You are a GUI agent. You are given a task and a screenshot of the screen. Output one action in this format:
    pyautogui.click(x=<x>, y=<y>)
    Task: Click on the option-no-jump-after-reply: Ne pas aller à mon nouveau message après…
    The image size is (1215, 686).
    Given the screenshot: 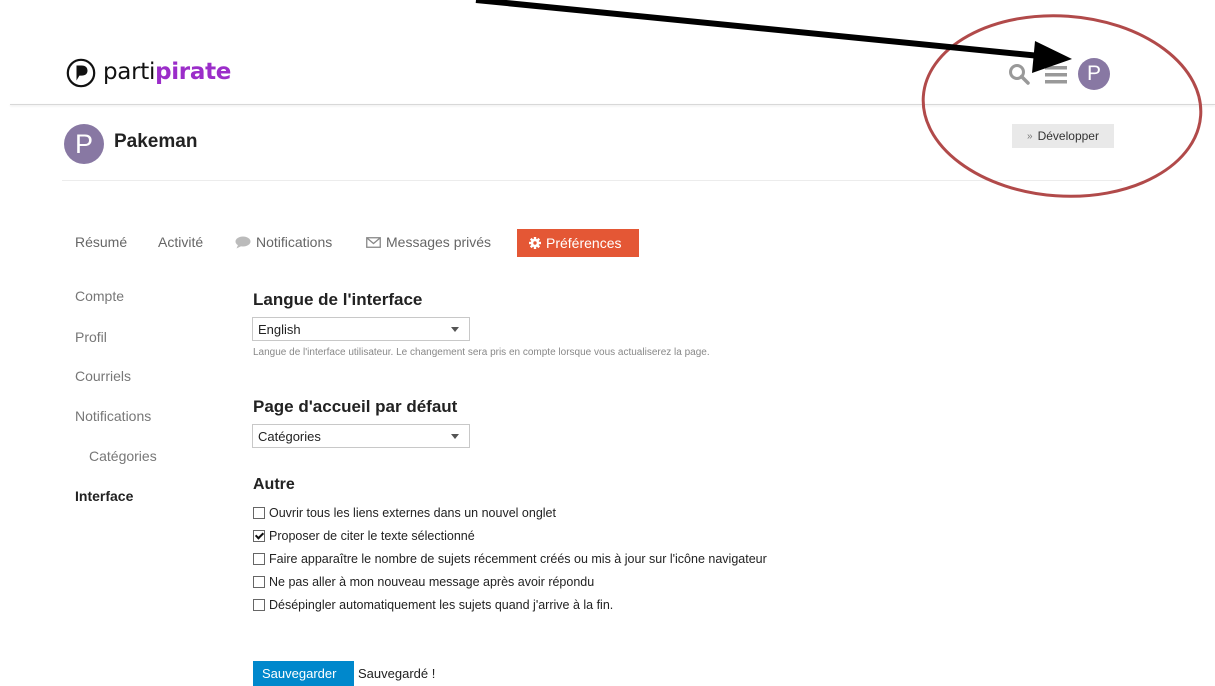 What is the action you would take?
    pyautogui.click(x=423, y=582)
    